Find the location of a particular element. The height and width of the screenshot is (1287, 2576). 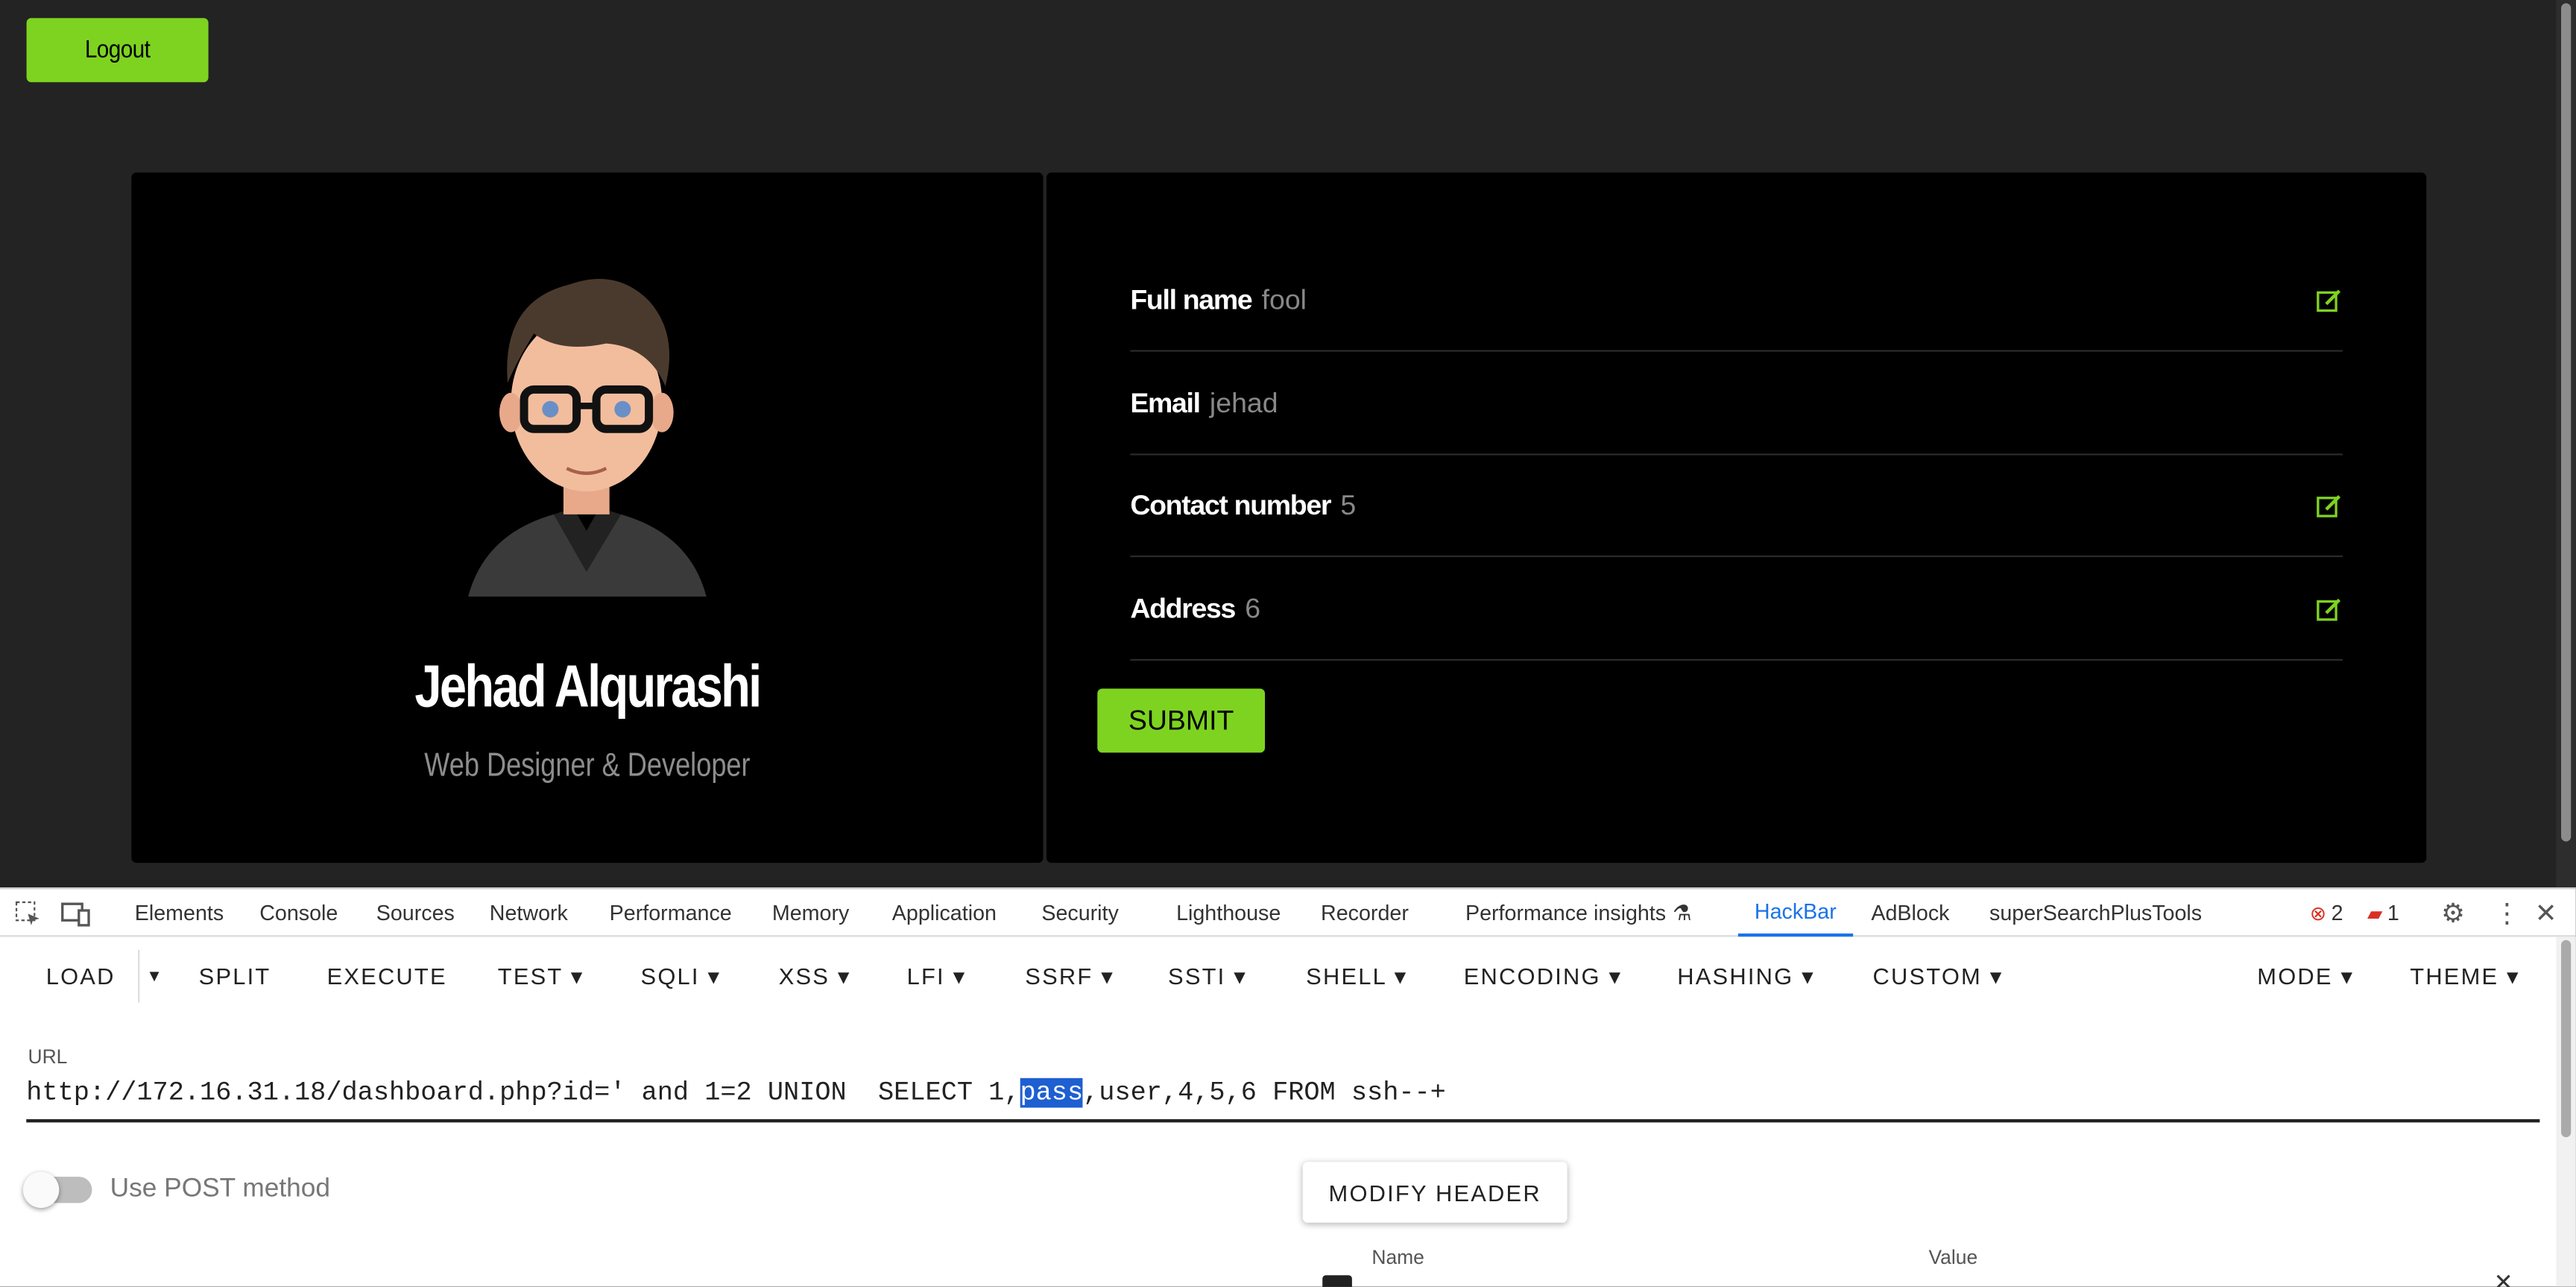

modify-header-button: MODIFY HEADER is located at coordinates (1435, 1192).